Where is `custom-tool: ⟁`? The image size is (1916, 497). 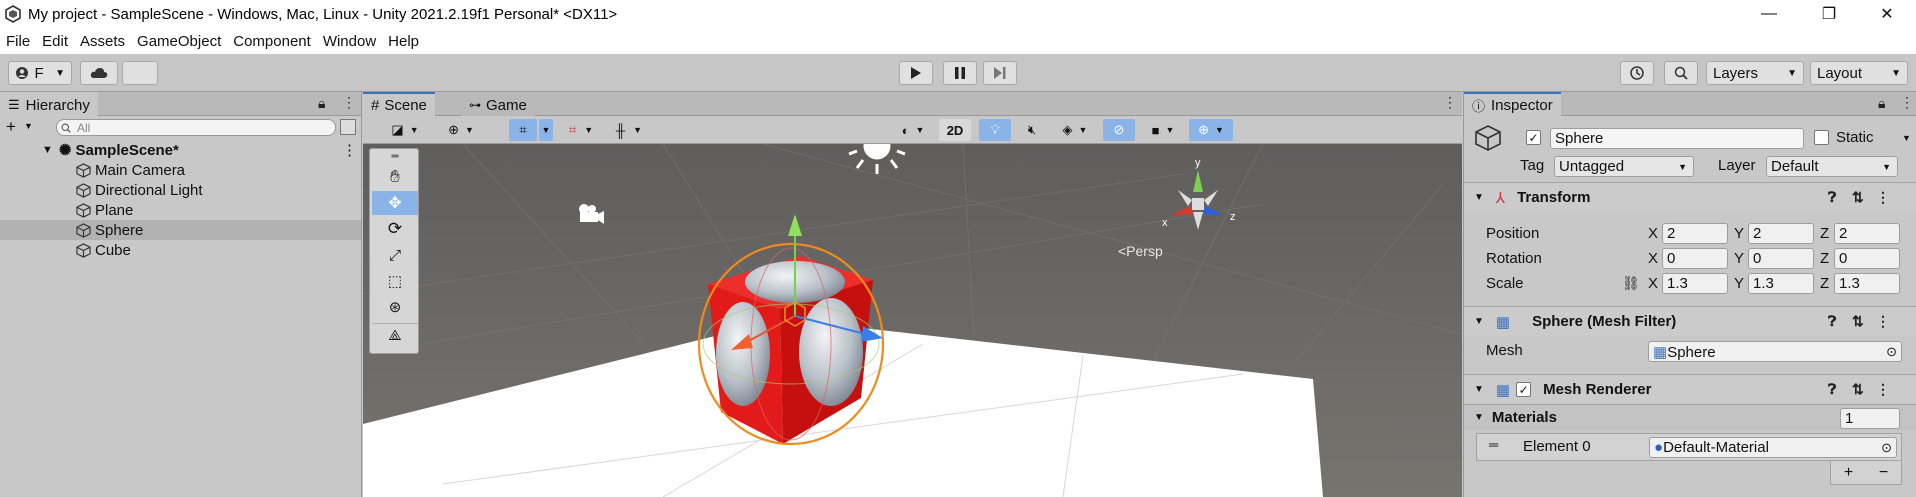 custom-tool: ⟁ is located at coordinates (395, 335).